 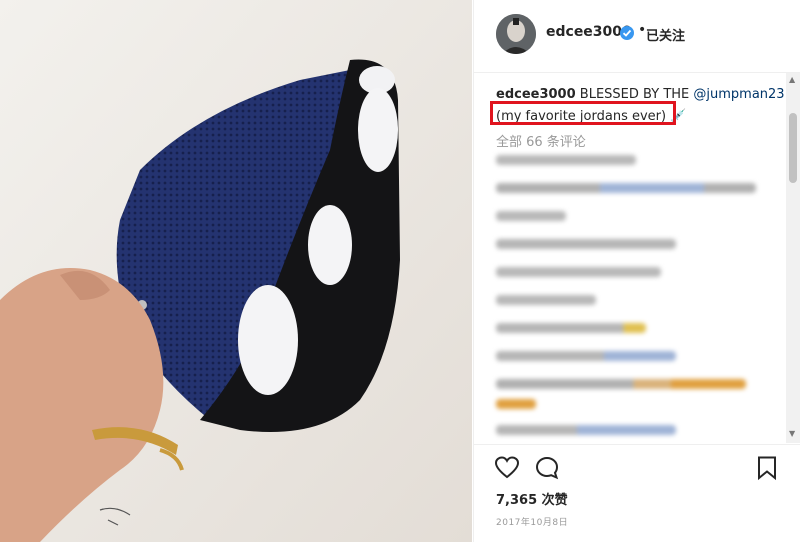 I want to click on highlight-annotation-box, so click(x=583, y=113).